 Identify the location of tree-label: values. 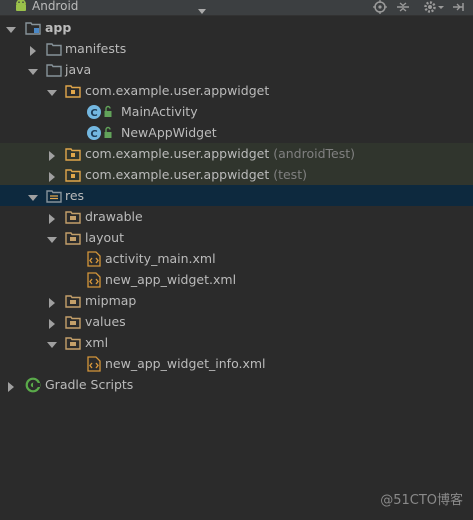
(105, 321).